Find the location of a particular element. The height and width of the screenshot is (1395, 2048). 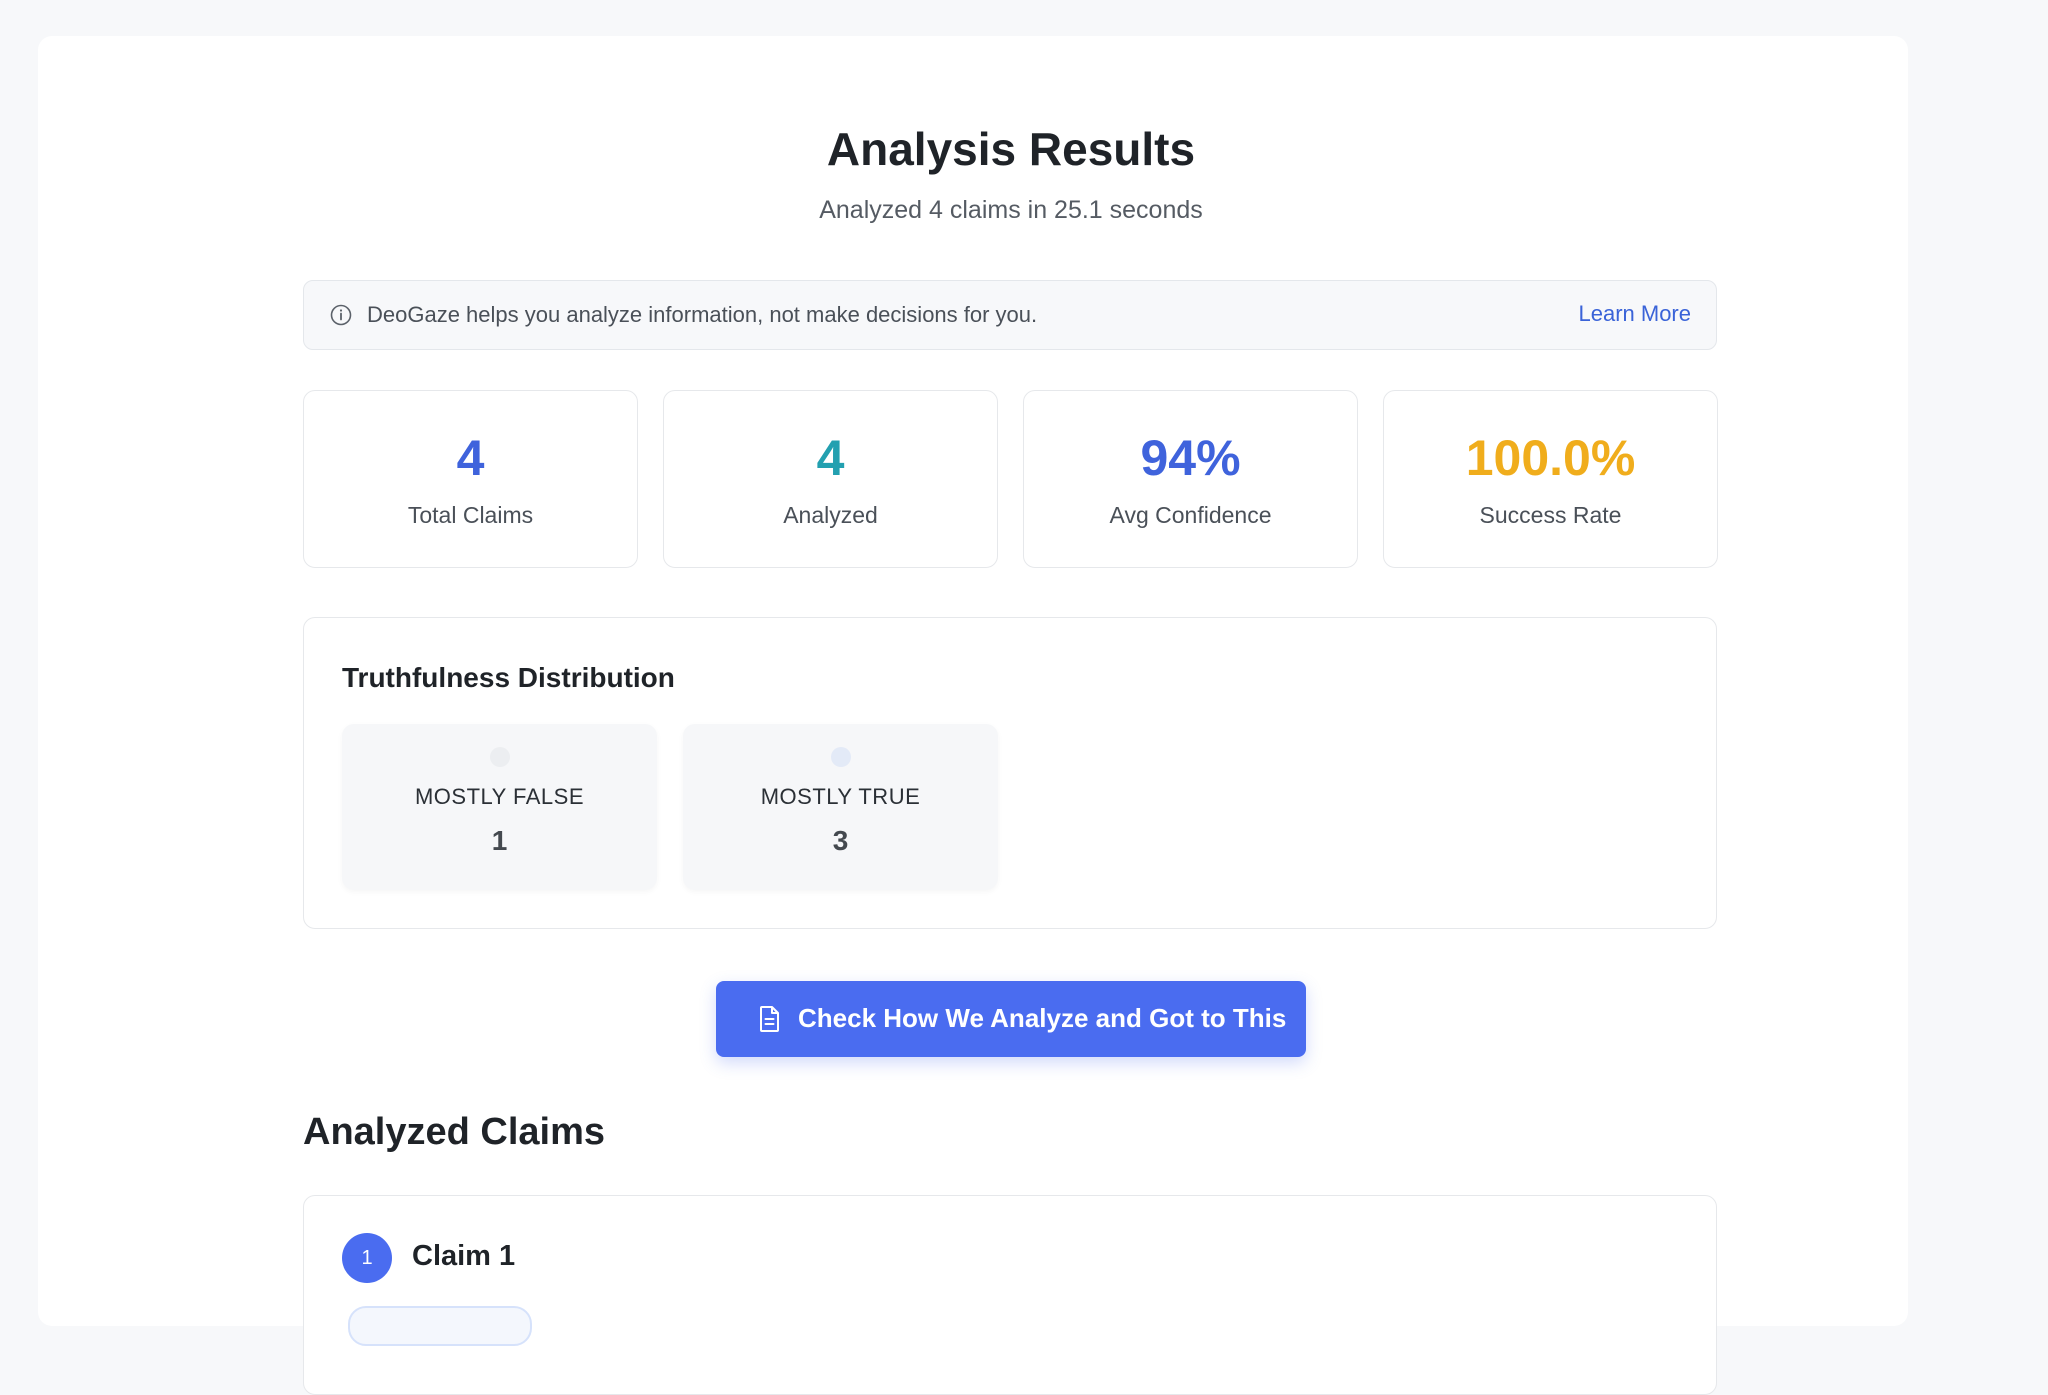

distribution-card-mostly-true: MOSTLY TRUE 3 is located at coordinates (840, 807).